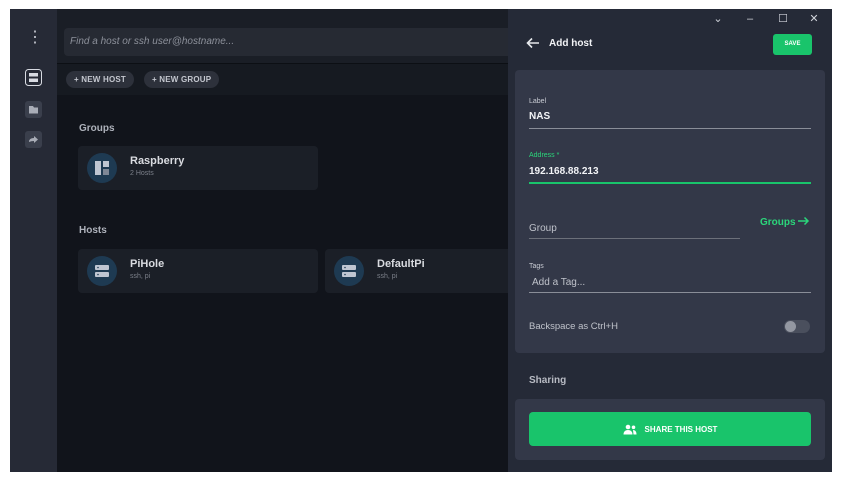 This screenshot has height=481, width=841. Describe the element at coordinates (790, 326) in the screenshot. I see `toggle-knob` at that location.